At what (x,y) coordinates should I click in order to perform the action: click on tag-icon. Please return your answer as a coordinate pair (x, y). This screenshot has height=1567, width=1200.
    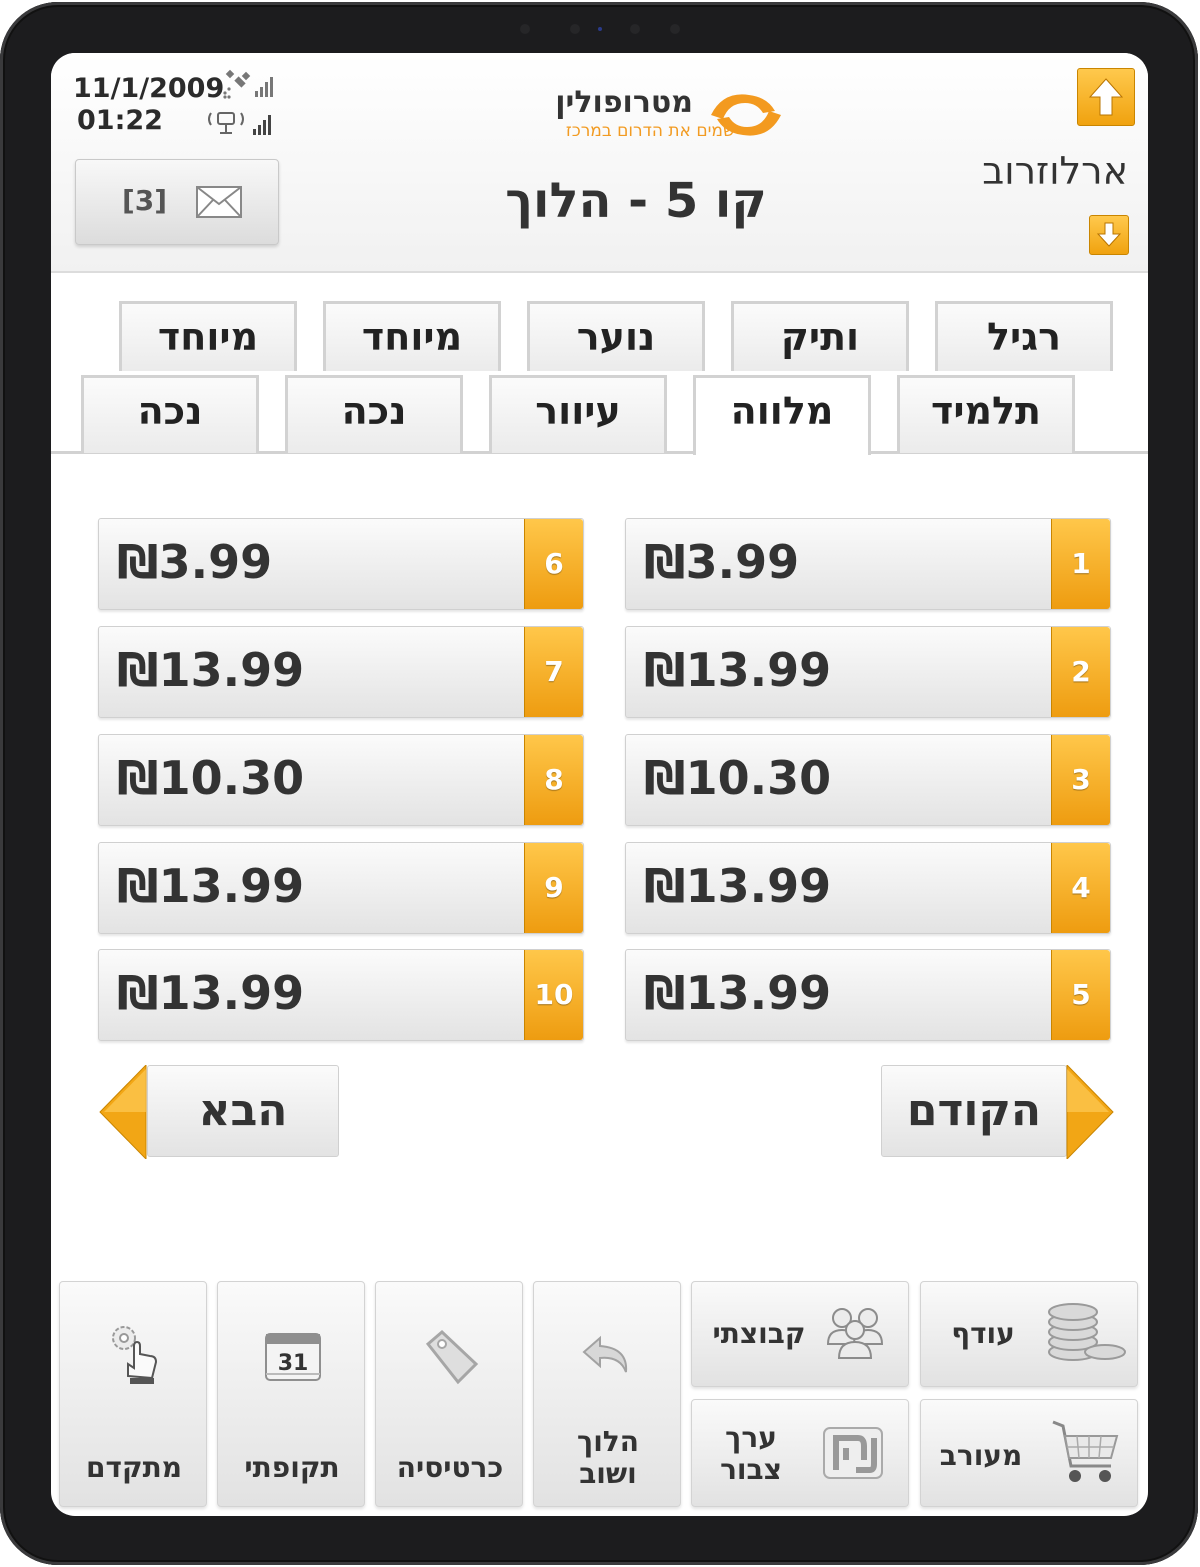
    Looking at the image, I should click on (452, 1357).